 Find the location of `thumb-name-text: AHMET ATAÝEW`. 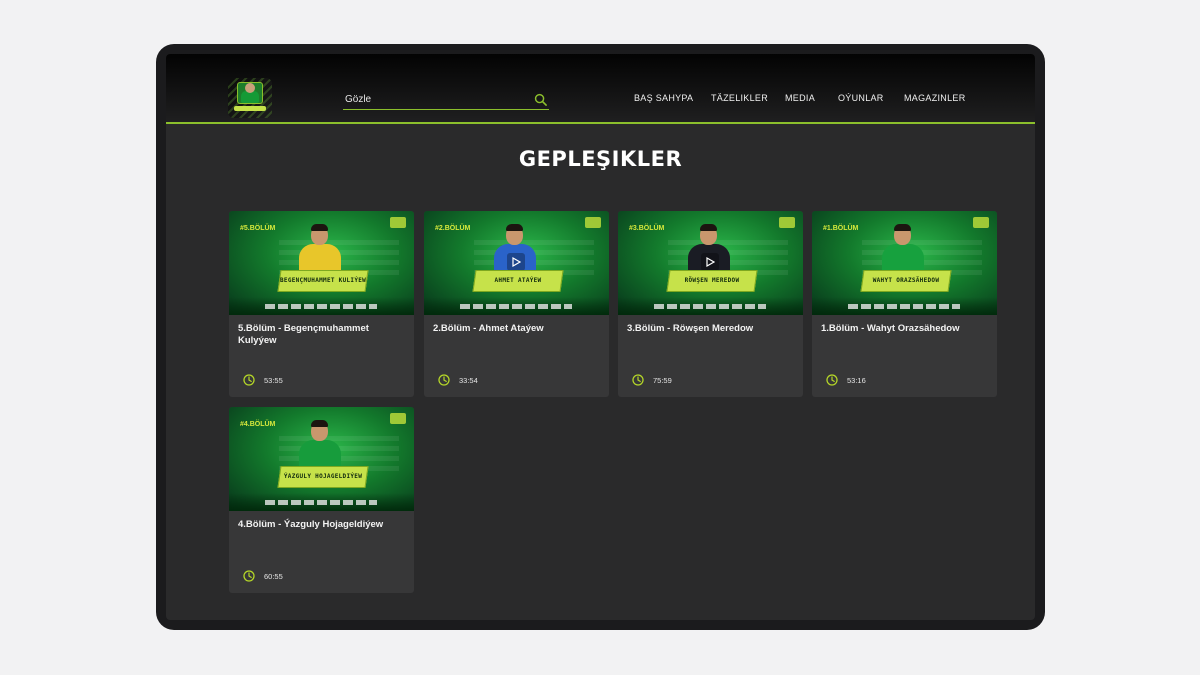

thumb-name-text: AHMET ATAÝEW is located at coordinates (518, 280).